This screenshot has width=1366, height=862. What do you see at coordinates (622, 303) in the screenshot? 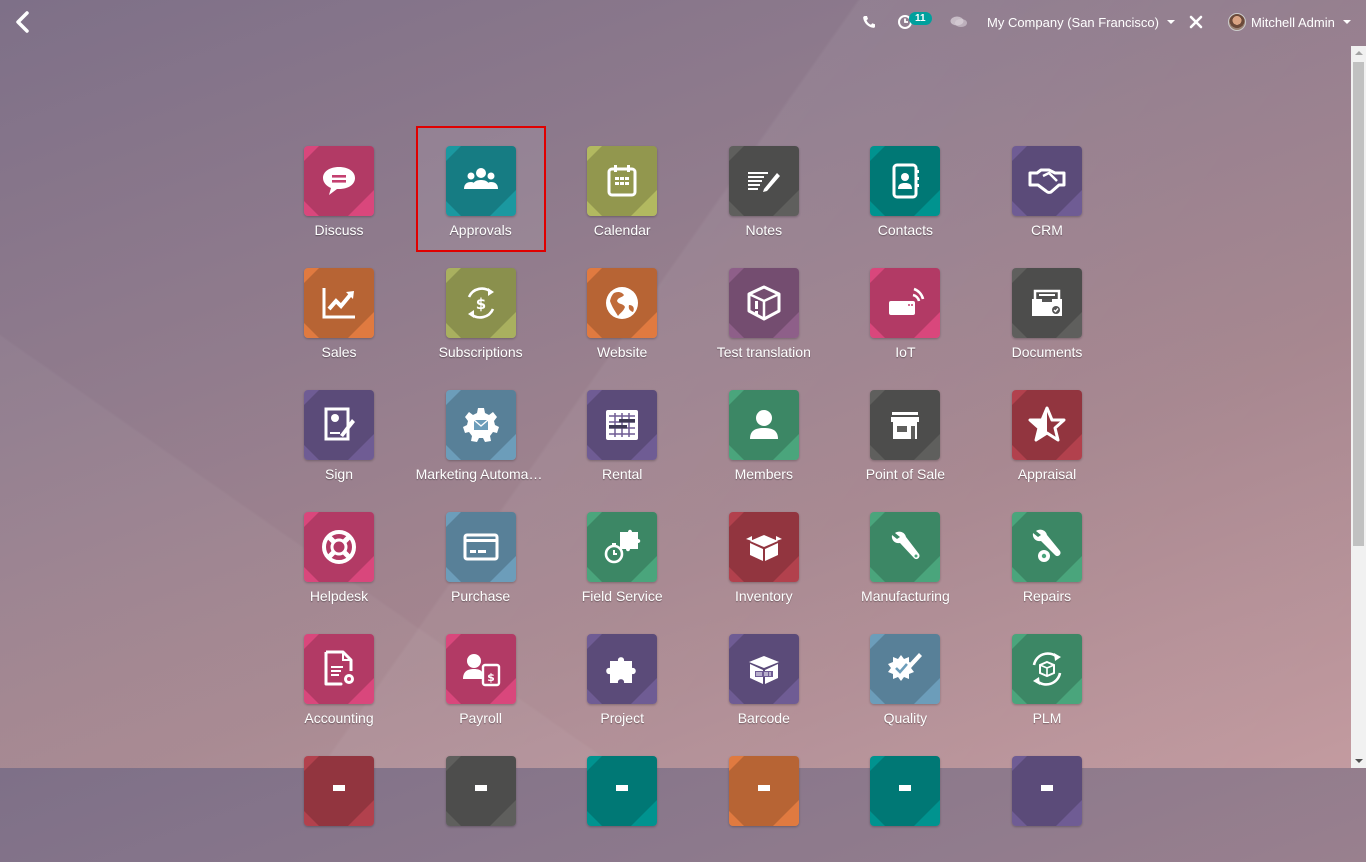
I see `globe-icon` at bounding box center [622, 303].